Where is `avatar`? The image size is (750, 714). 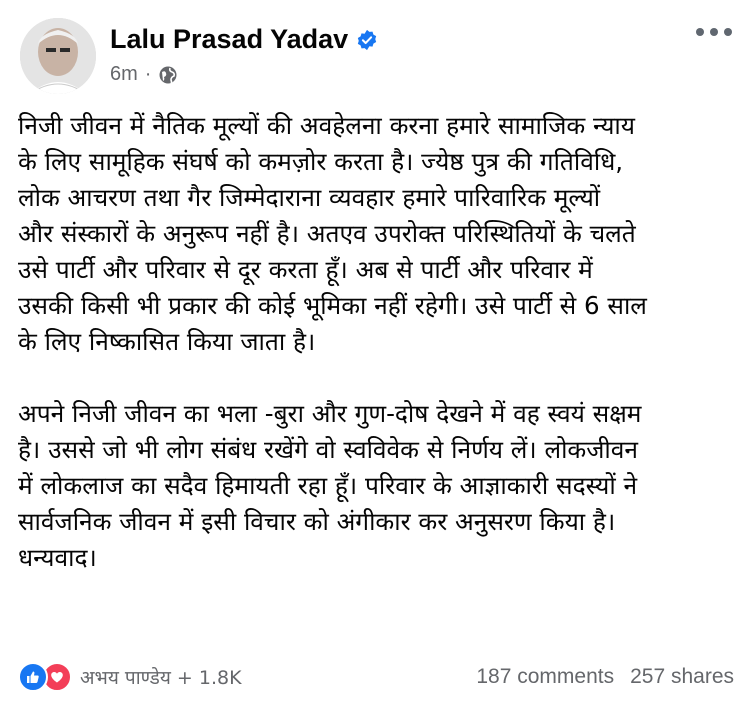
avatar is located at coordinates (58, 56).